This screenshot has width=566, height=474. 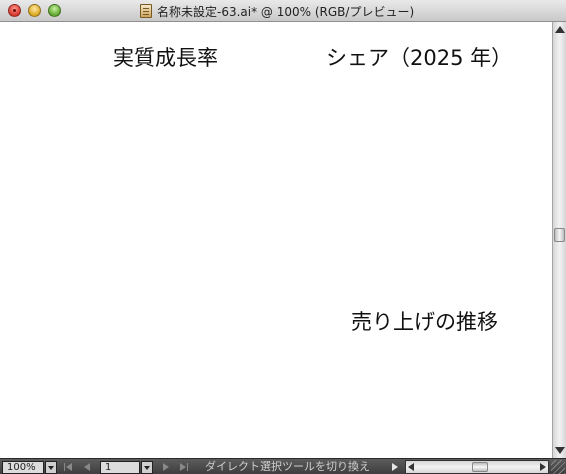 What do you see at coordinates (34, 10) in the screenshot?
I see `minimize-window-icon` at bounding box center [34, 10].